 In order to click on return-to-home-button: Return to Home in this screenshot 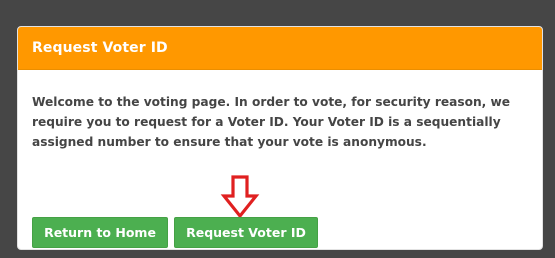, I will do `click(100, 232)`.